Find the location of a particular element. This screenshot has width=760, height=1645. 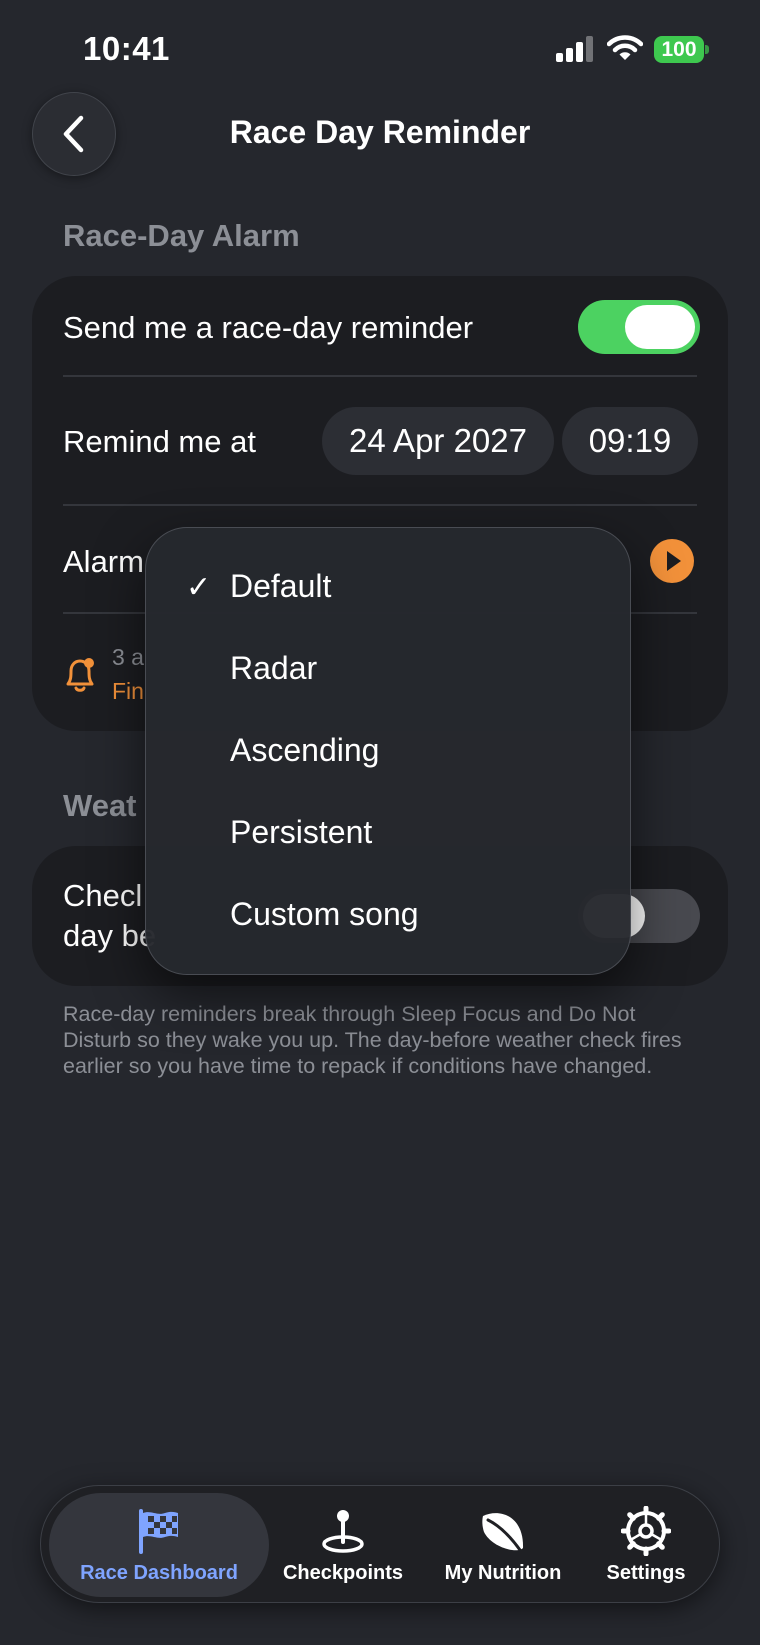

menu-item-label: Custom song is located at coordinates (324, 914).